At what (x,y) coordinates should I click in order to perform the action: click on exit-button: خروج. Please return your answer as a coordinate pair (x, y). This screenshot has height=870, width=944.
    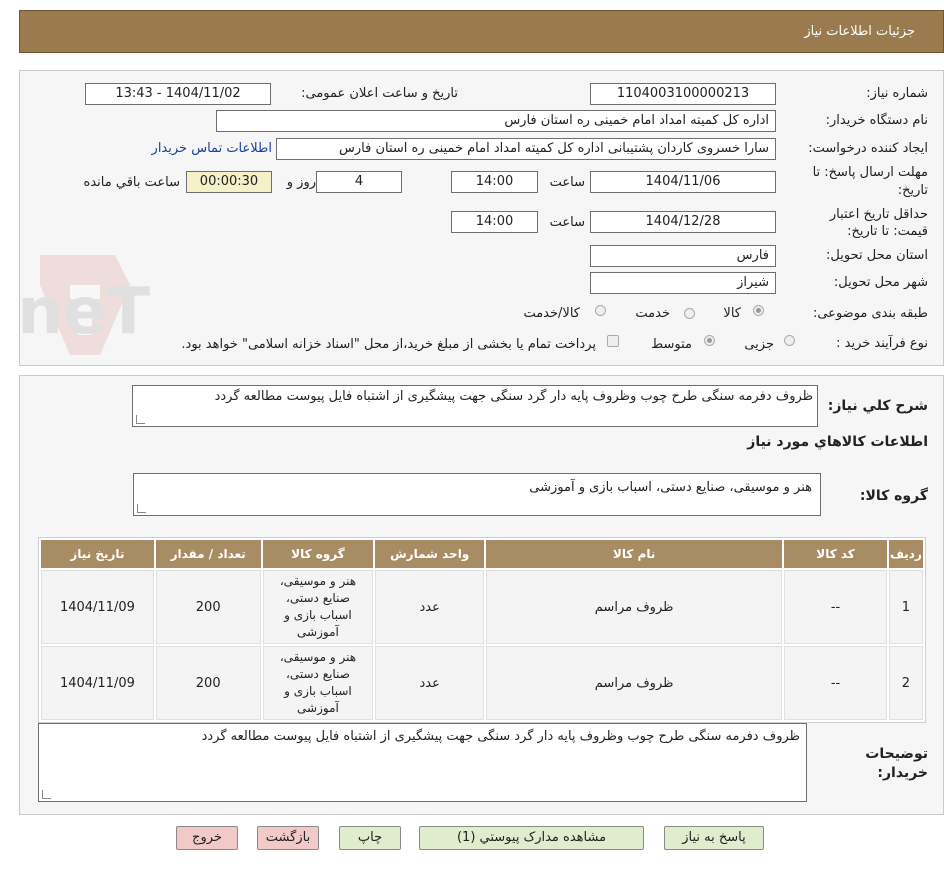
    Looking at the image, I should click on (207, 838).